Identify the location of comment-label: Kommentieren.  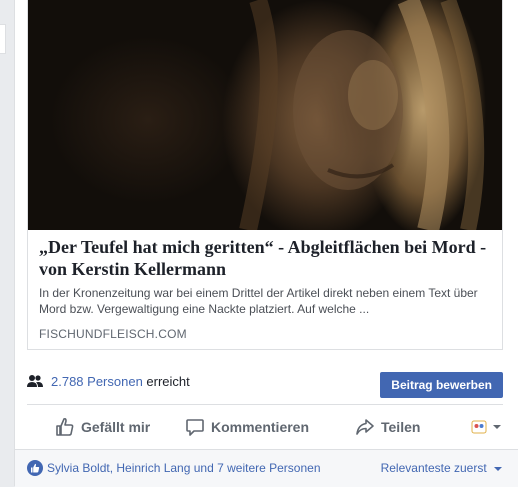
(260, 427).